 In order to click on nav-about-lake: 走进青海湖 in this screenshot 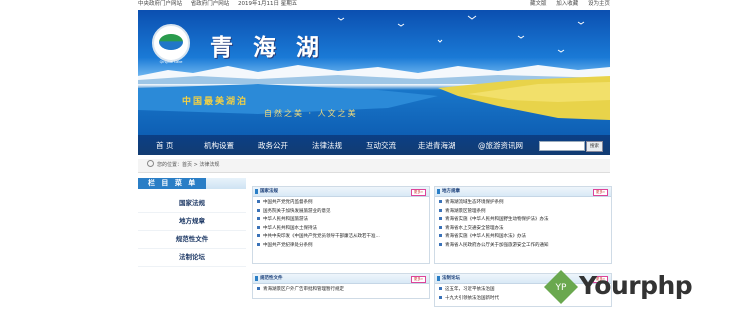, I will do `click(437, 145)`.